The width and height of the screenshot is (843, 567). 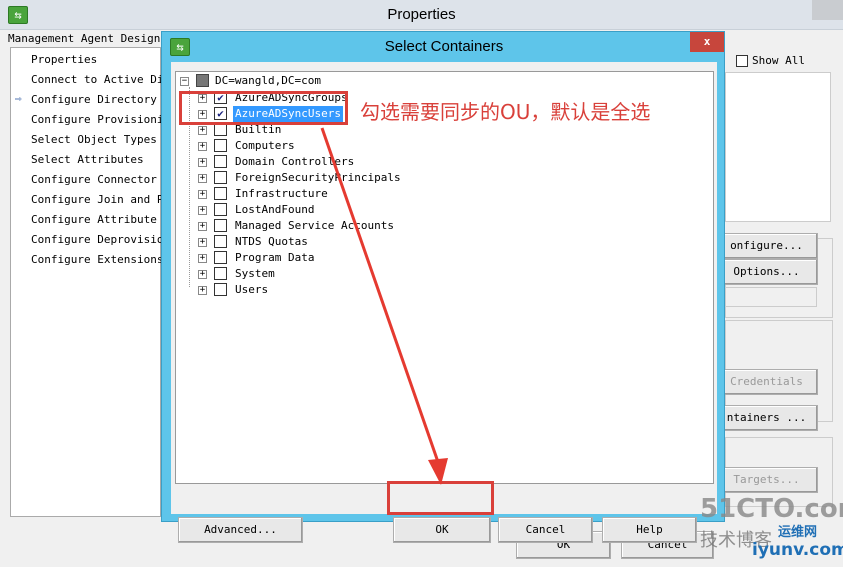 What do you see at coordinates (798, 532) in the screenshot?
I see `watermark-site: 运维网` at bounding box center [798, 532].